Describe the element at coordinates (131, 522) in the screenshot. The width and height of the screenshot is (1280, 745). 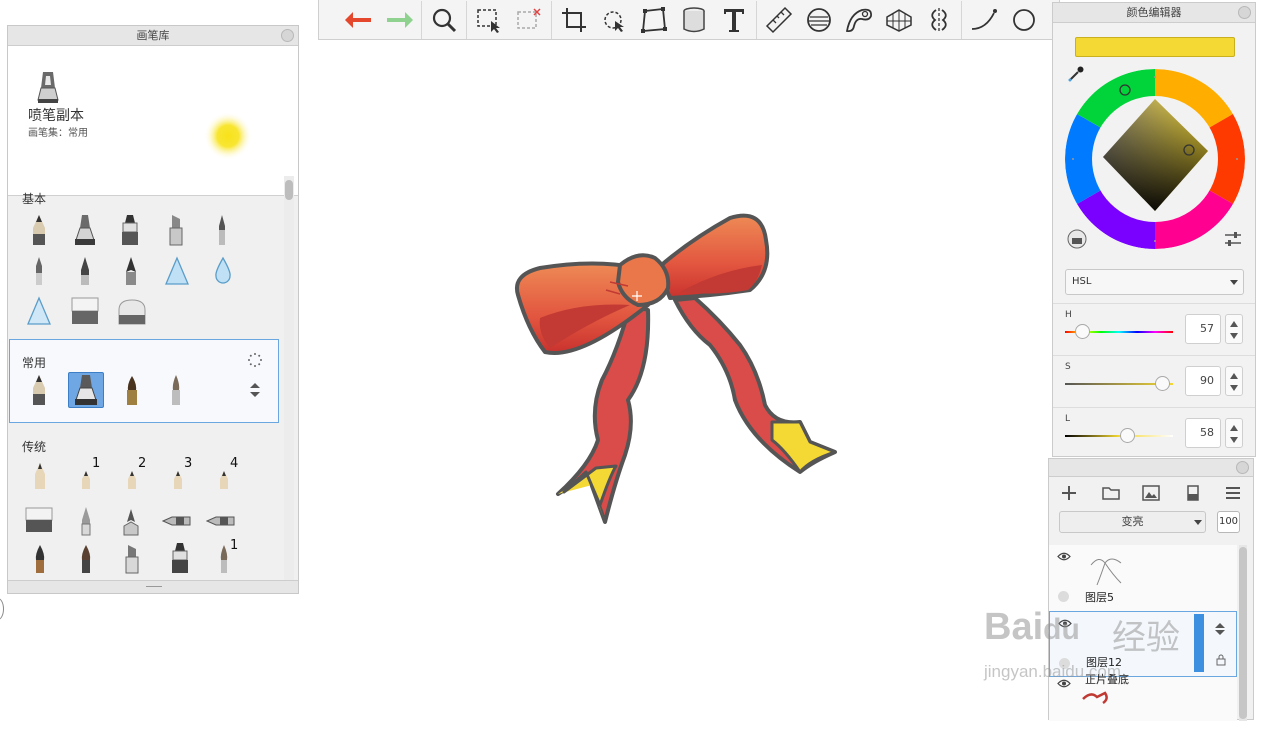
I see `nib-pen-icon` at that location.